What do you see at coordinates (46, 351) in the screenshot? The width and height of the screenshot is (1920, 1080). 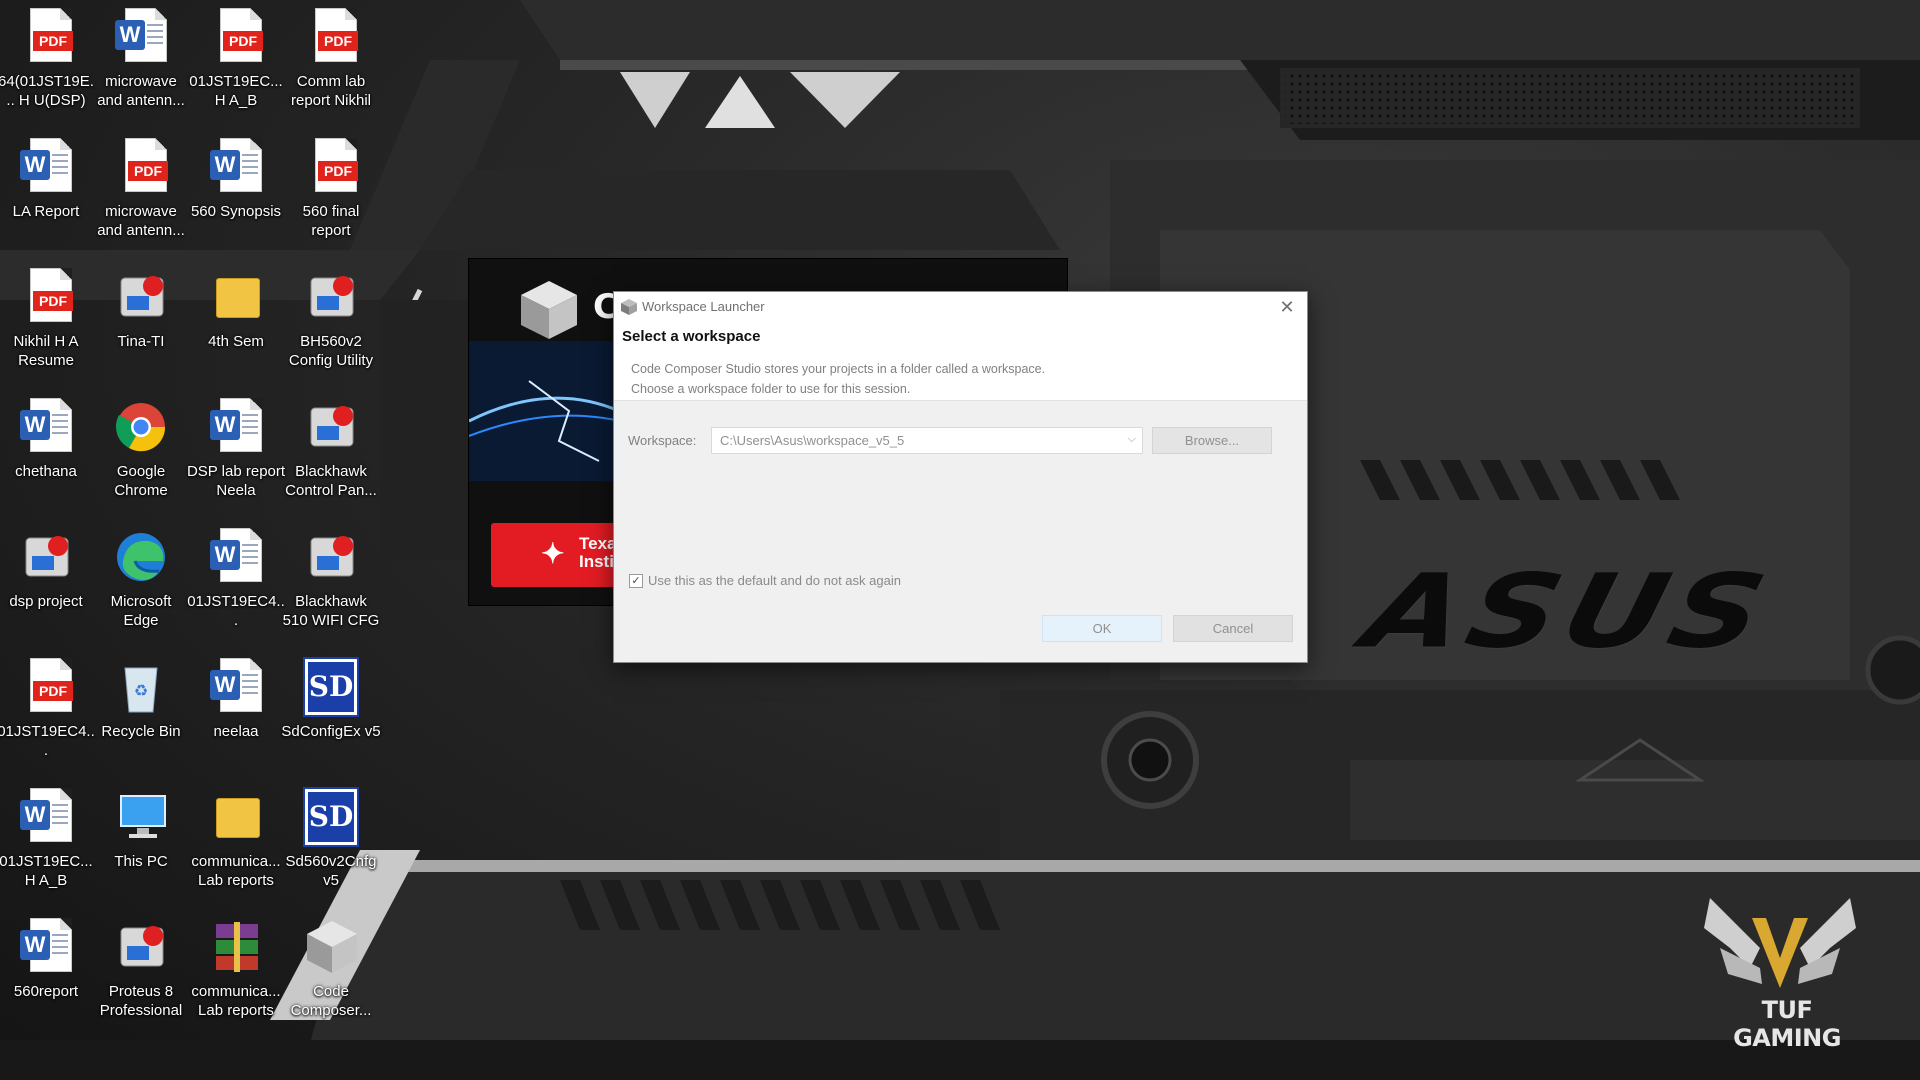 I see `desktop-icon-label: Nikhil H A Resume` at bounding box center [46, 351].